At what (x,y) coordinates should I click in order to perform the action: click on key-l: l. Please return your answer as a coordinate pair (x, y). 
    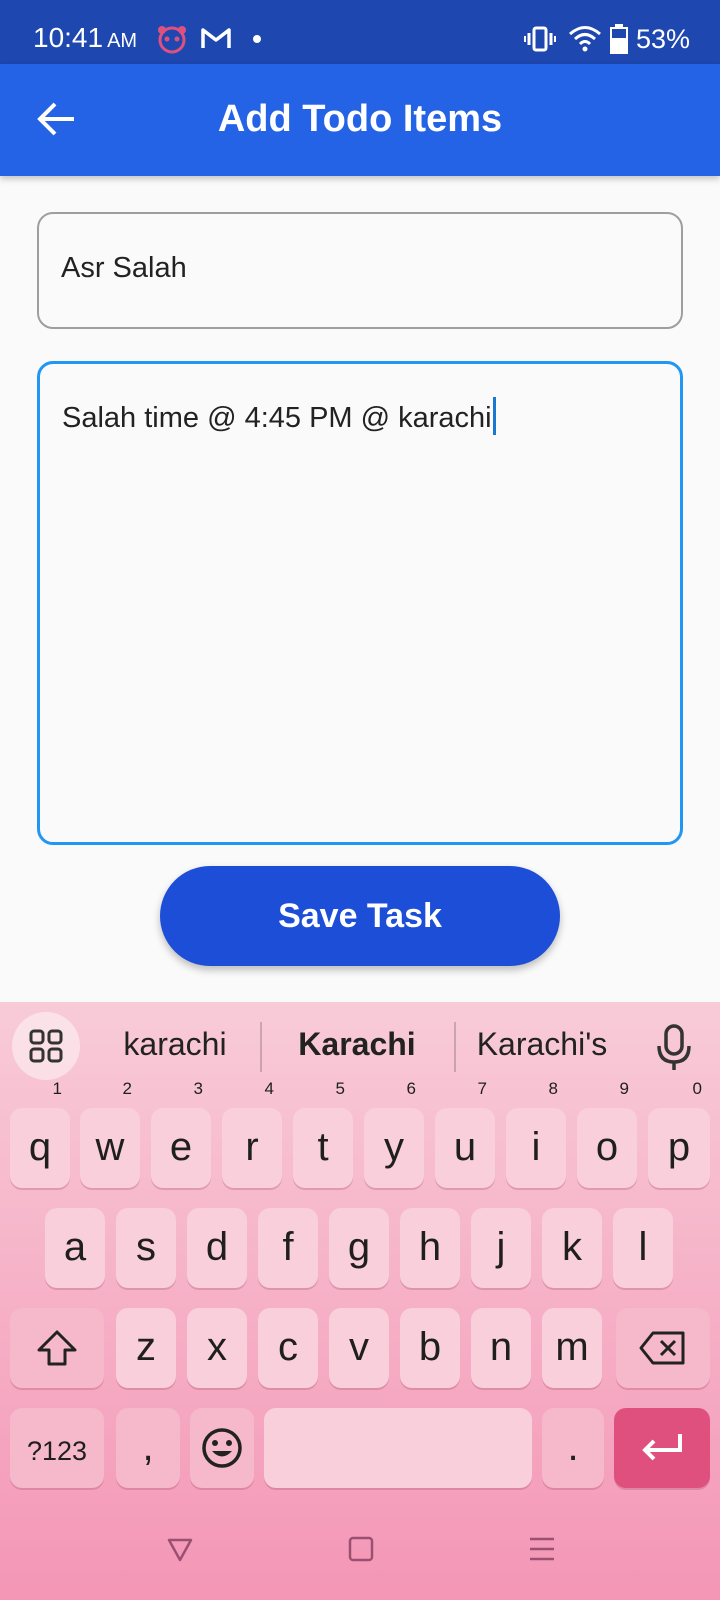
    Looking at the image, I should click on (643, 1248).